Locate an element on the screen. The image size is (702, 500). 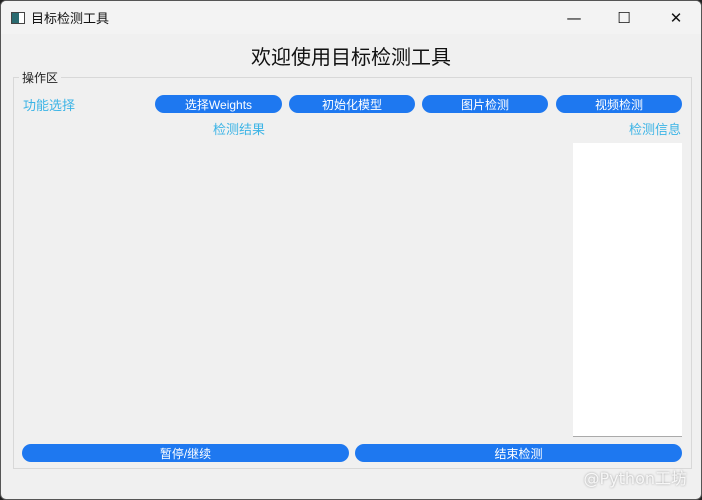
init-model-button: 初始化模型 is located at coordinates (352, 104).